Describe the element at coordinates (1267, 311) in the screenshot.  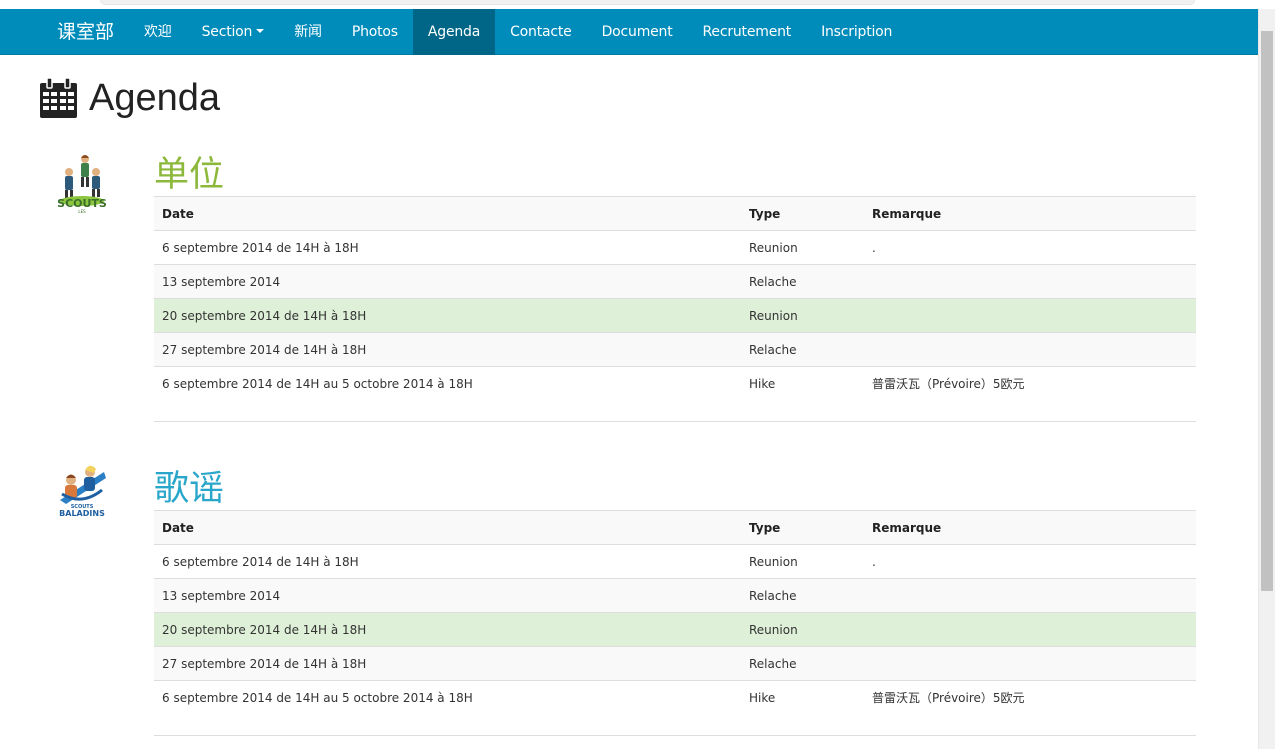
I see `scrollbar-thumb` at that location.